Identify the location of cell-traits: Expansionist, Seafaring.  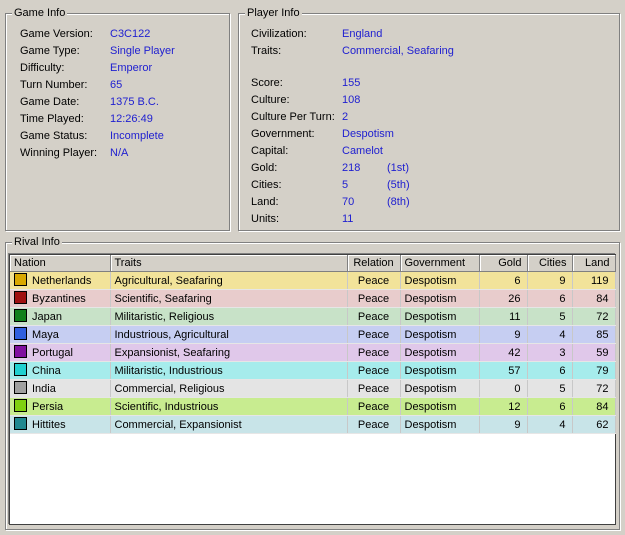
(229, 352).